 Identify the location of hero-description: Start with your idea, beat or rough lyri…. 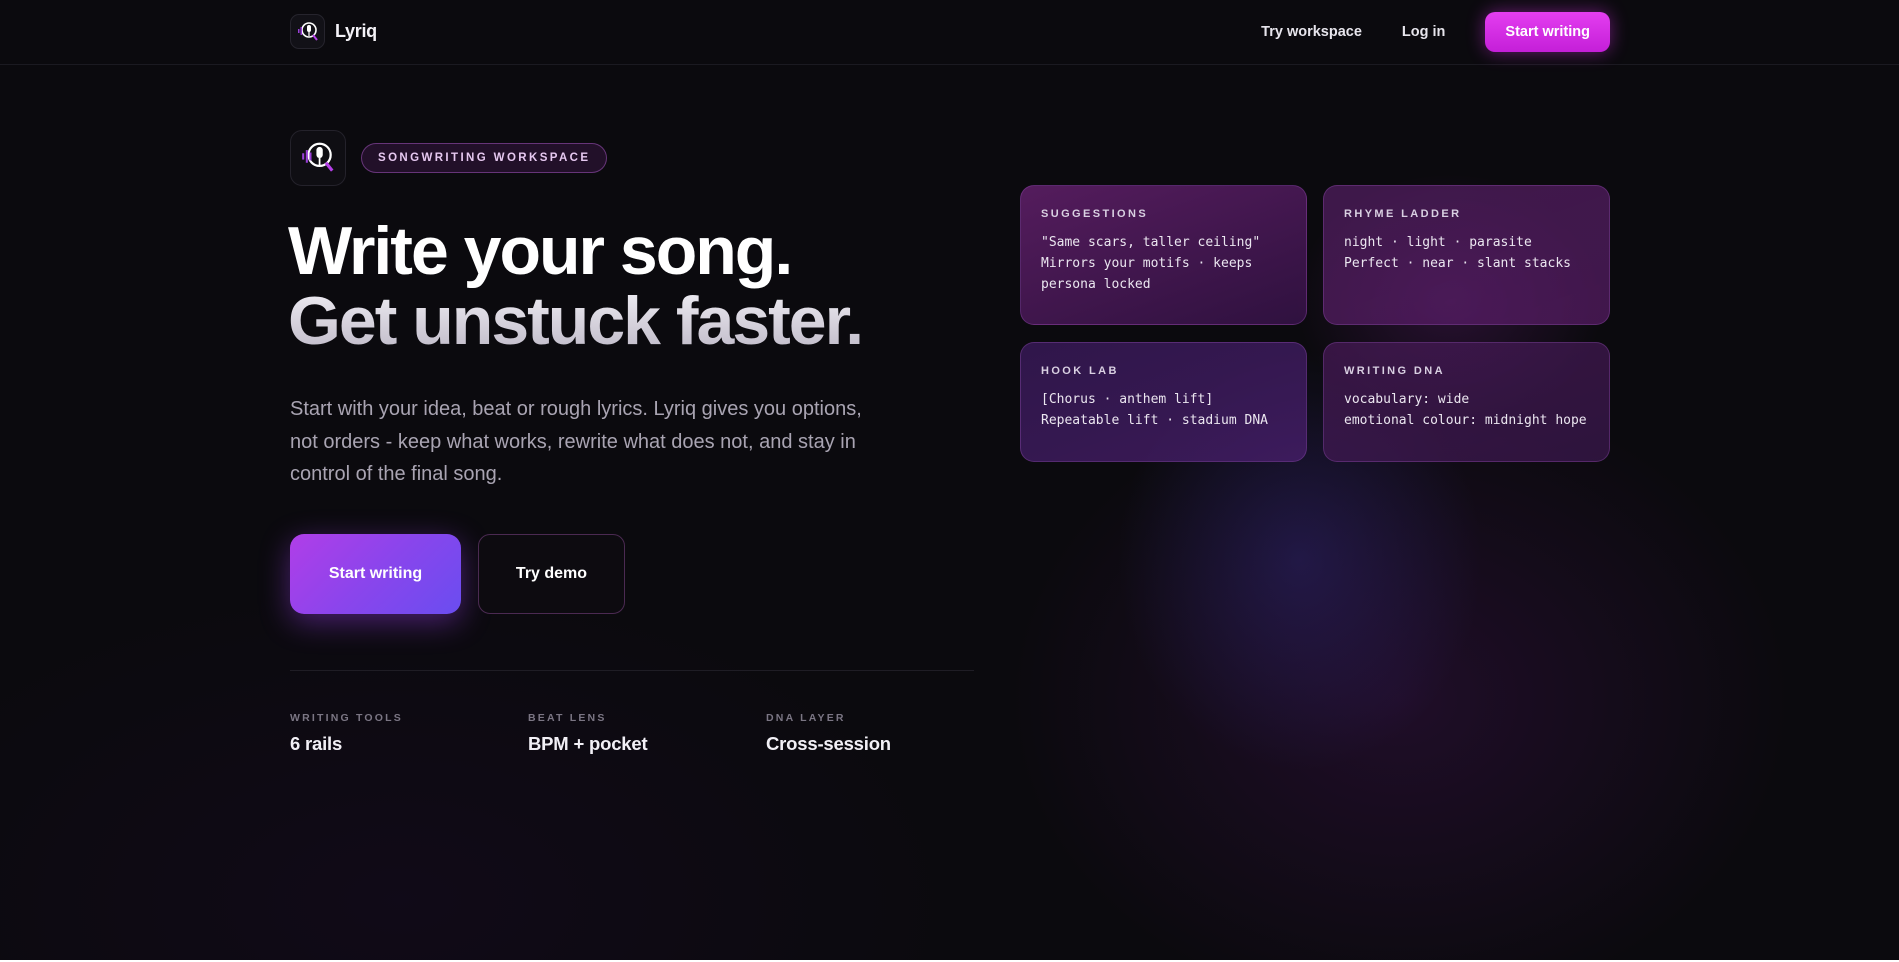
(576, 441).